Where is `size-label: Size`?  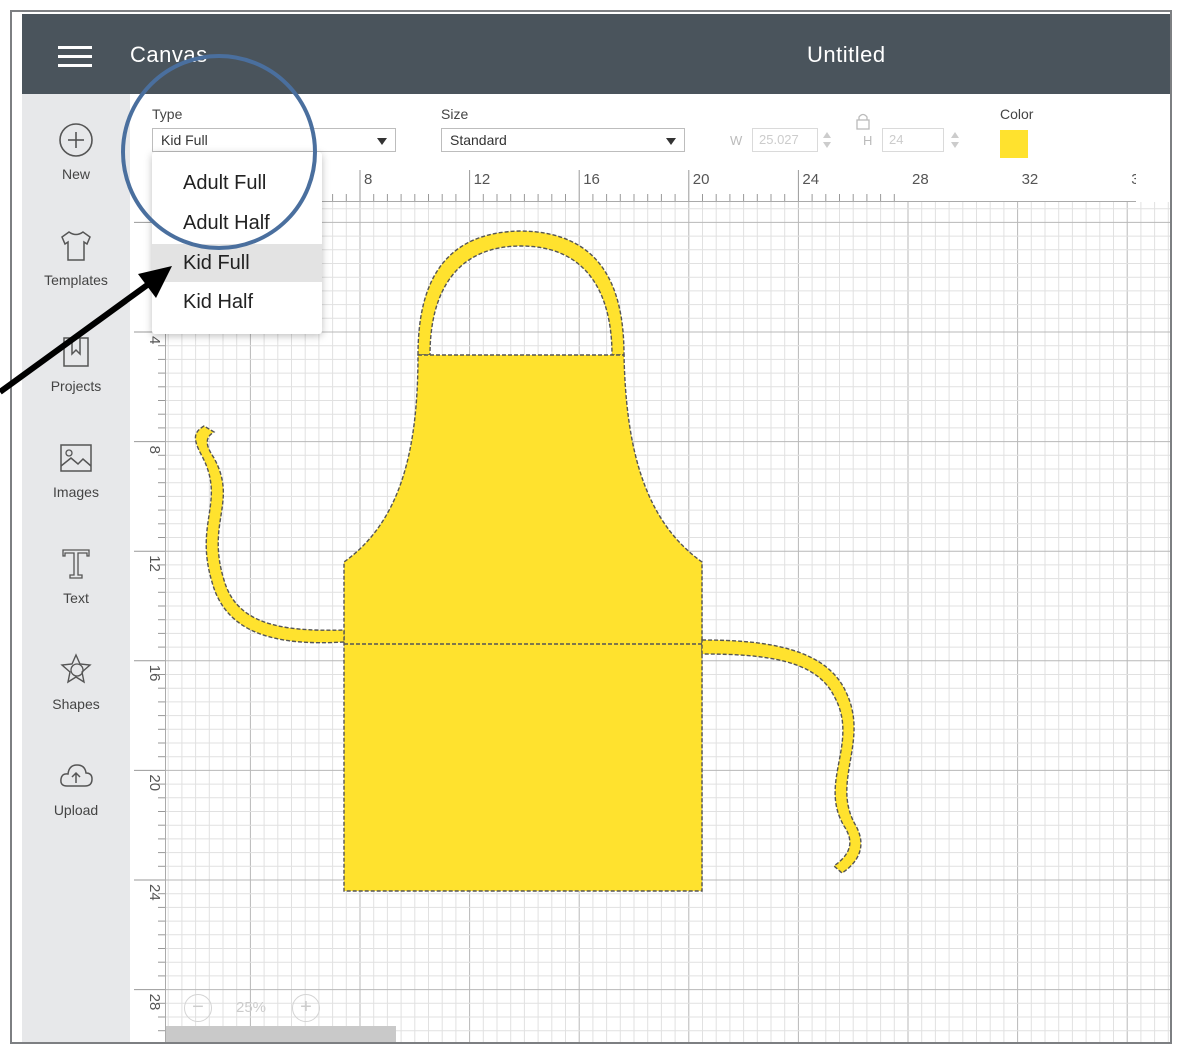 size-label: Size is located at coordinates (455, 114).